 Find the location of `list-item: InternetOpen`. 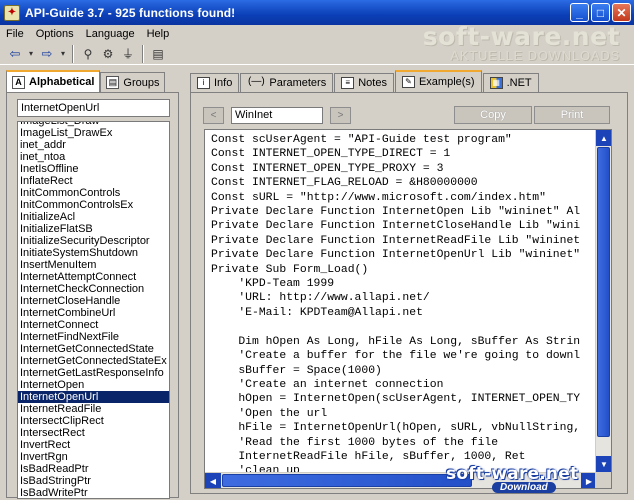

list-item: InternetOpen is located at coordinates (93, 385).